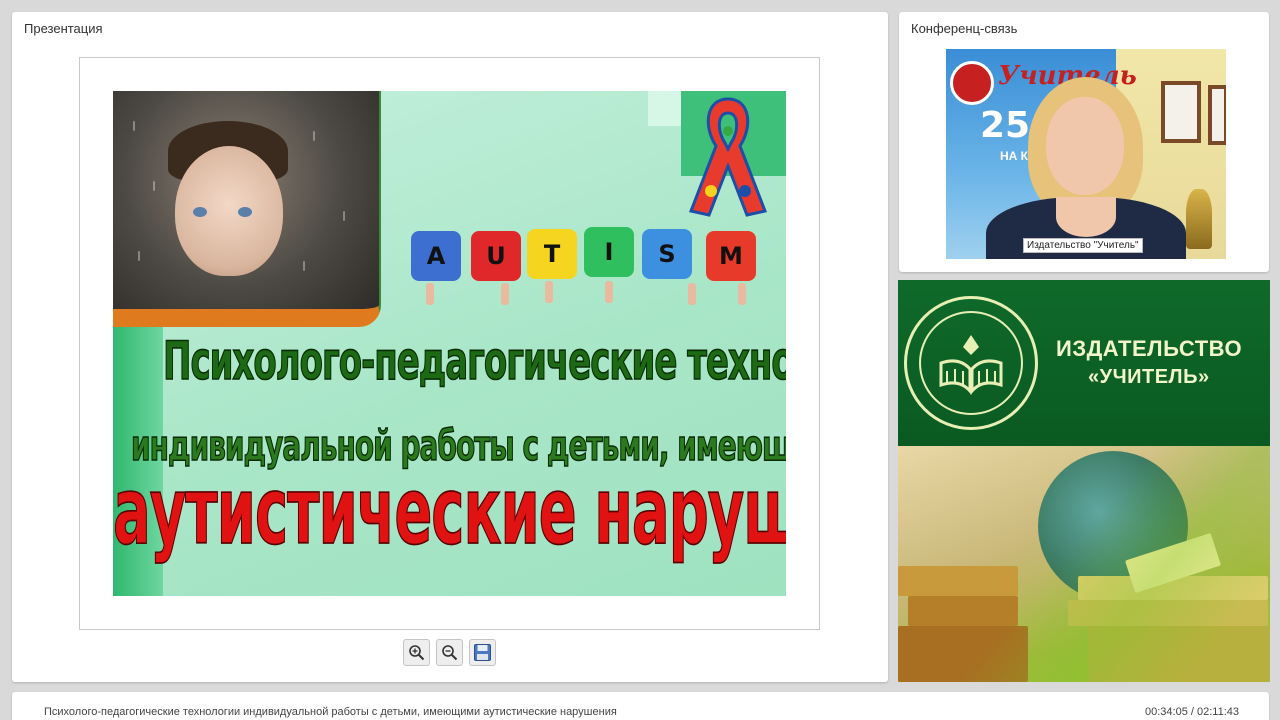 The width and height of the screenshot is (1280, 720). What do you see at coordinates (609, 252) in the screenshot?
I see `puzzle-piece-i: I` at bounding box center [609, 252].